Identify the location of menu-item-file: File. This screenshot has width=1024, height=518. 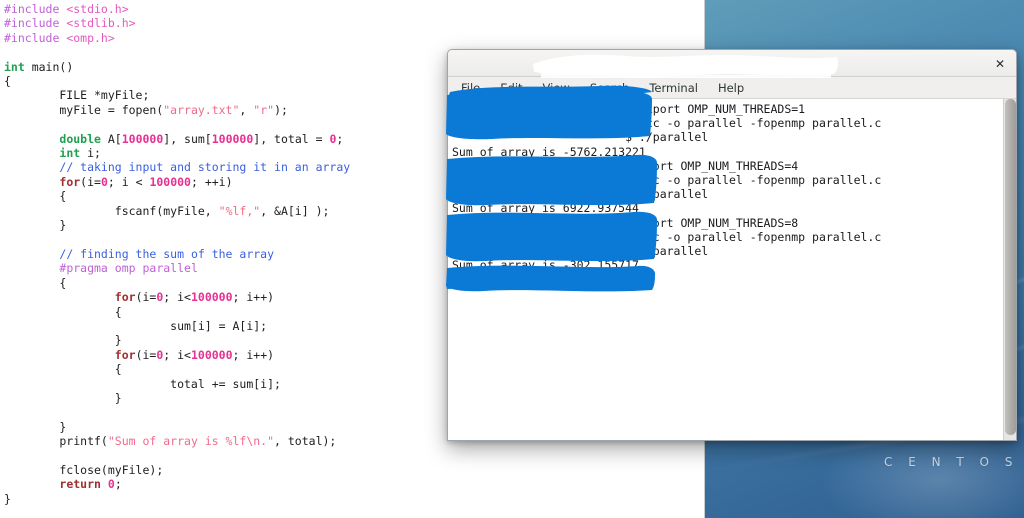
(470, 88).